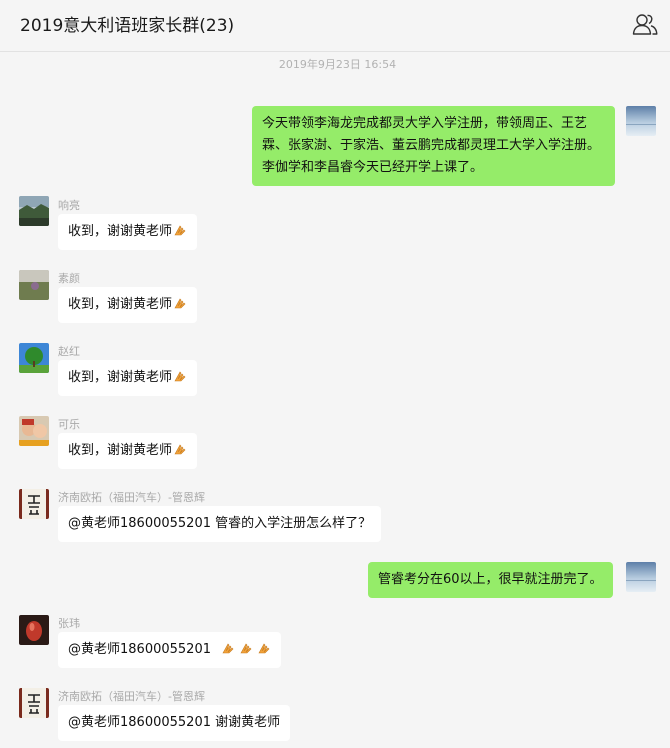 This screenshot has width=670, height=748. What do you see at coordinates (69, 278) in the screenshot?
I see `sender-name: 素颜` at bounding box center [69, 278].